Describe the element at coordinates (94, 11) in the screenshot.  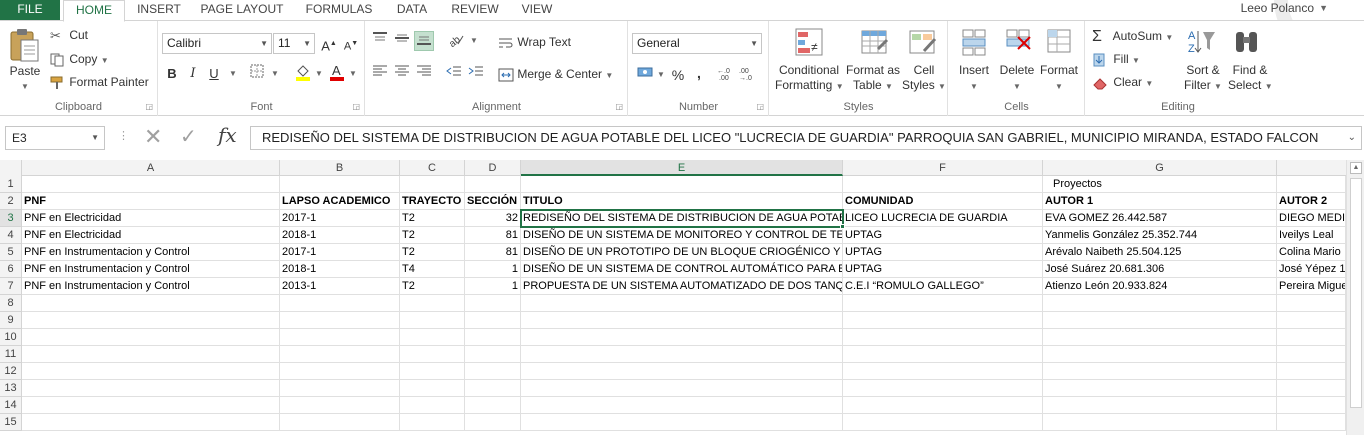
I see `tab-home: HOME` at that location.